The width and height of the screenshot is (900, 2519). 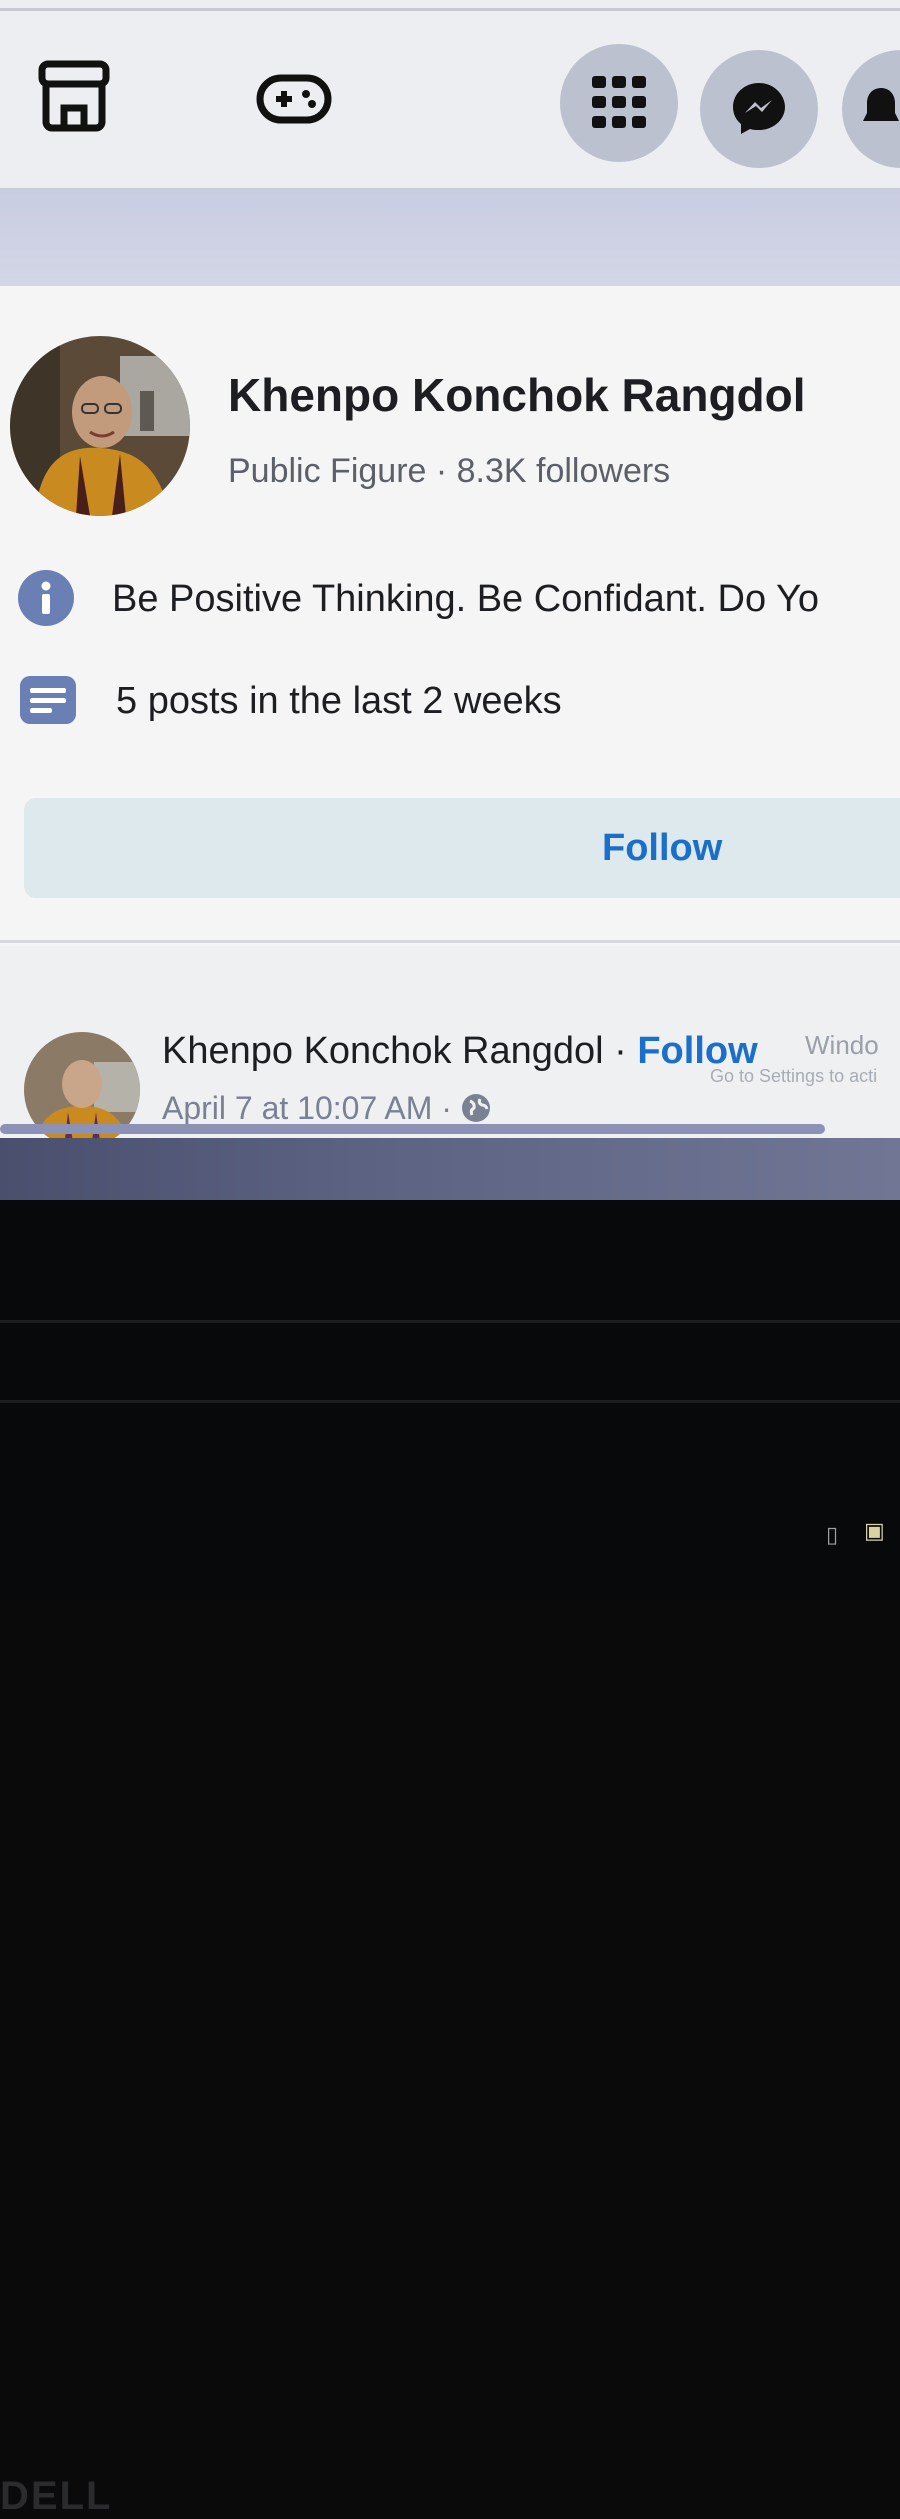 I want to click on page-title: Khenpo Konchok Rangdol, so click(x=517, y=395).